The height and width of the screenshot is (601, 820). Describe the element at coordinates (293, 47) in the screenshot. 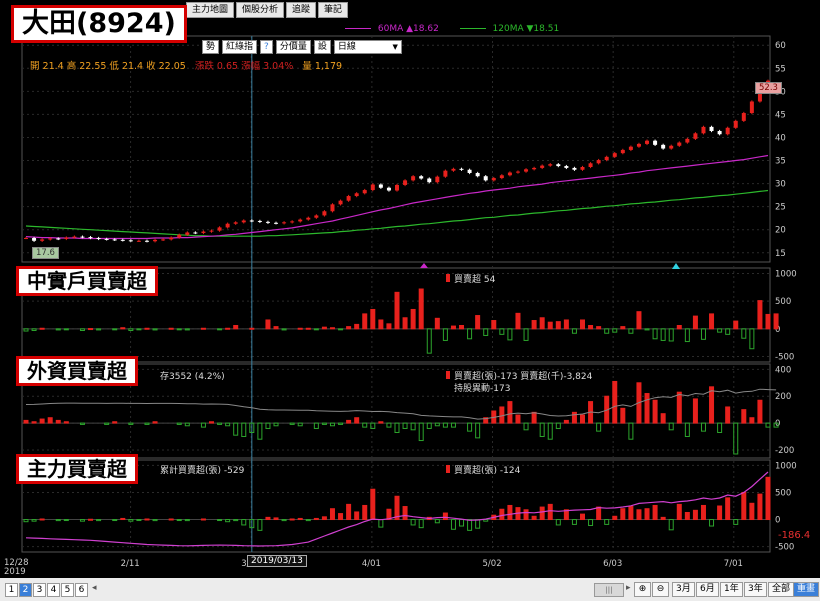

I see `volume-profile-button: 分價量` at that location.